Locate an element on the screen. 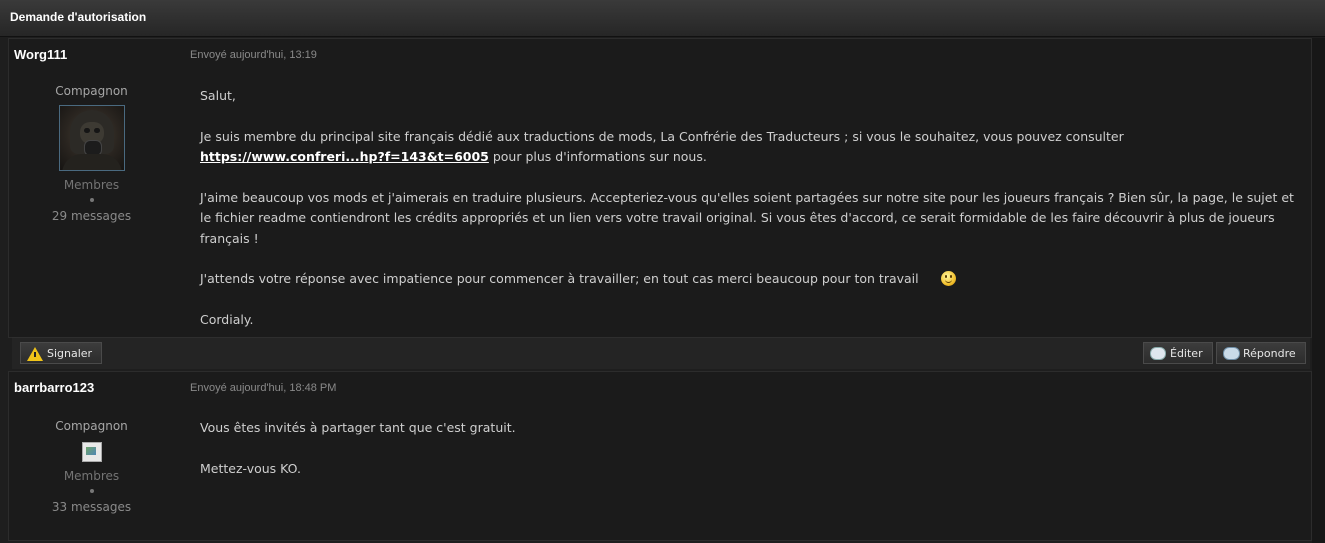 The width and height of the screenshot is (1325, 543). sent-date: Envoyé aujourd'hui, 18:48 PM is located at coordinates (263, 388).